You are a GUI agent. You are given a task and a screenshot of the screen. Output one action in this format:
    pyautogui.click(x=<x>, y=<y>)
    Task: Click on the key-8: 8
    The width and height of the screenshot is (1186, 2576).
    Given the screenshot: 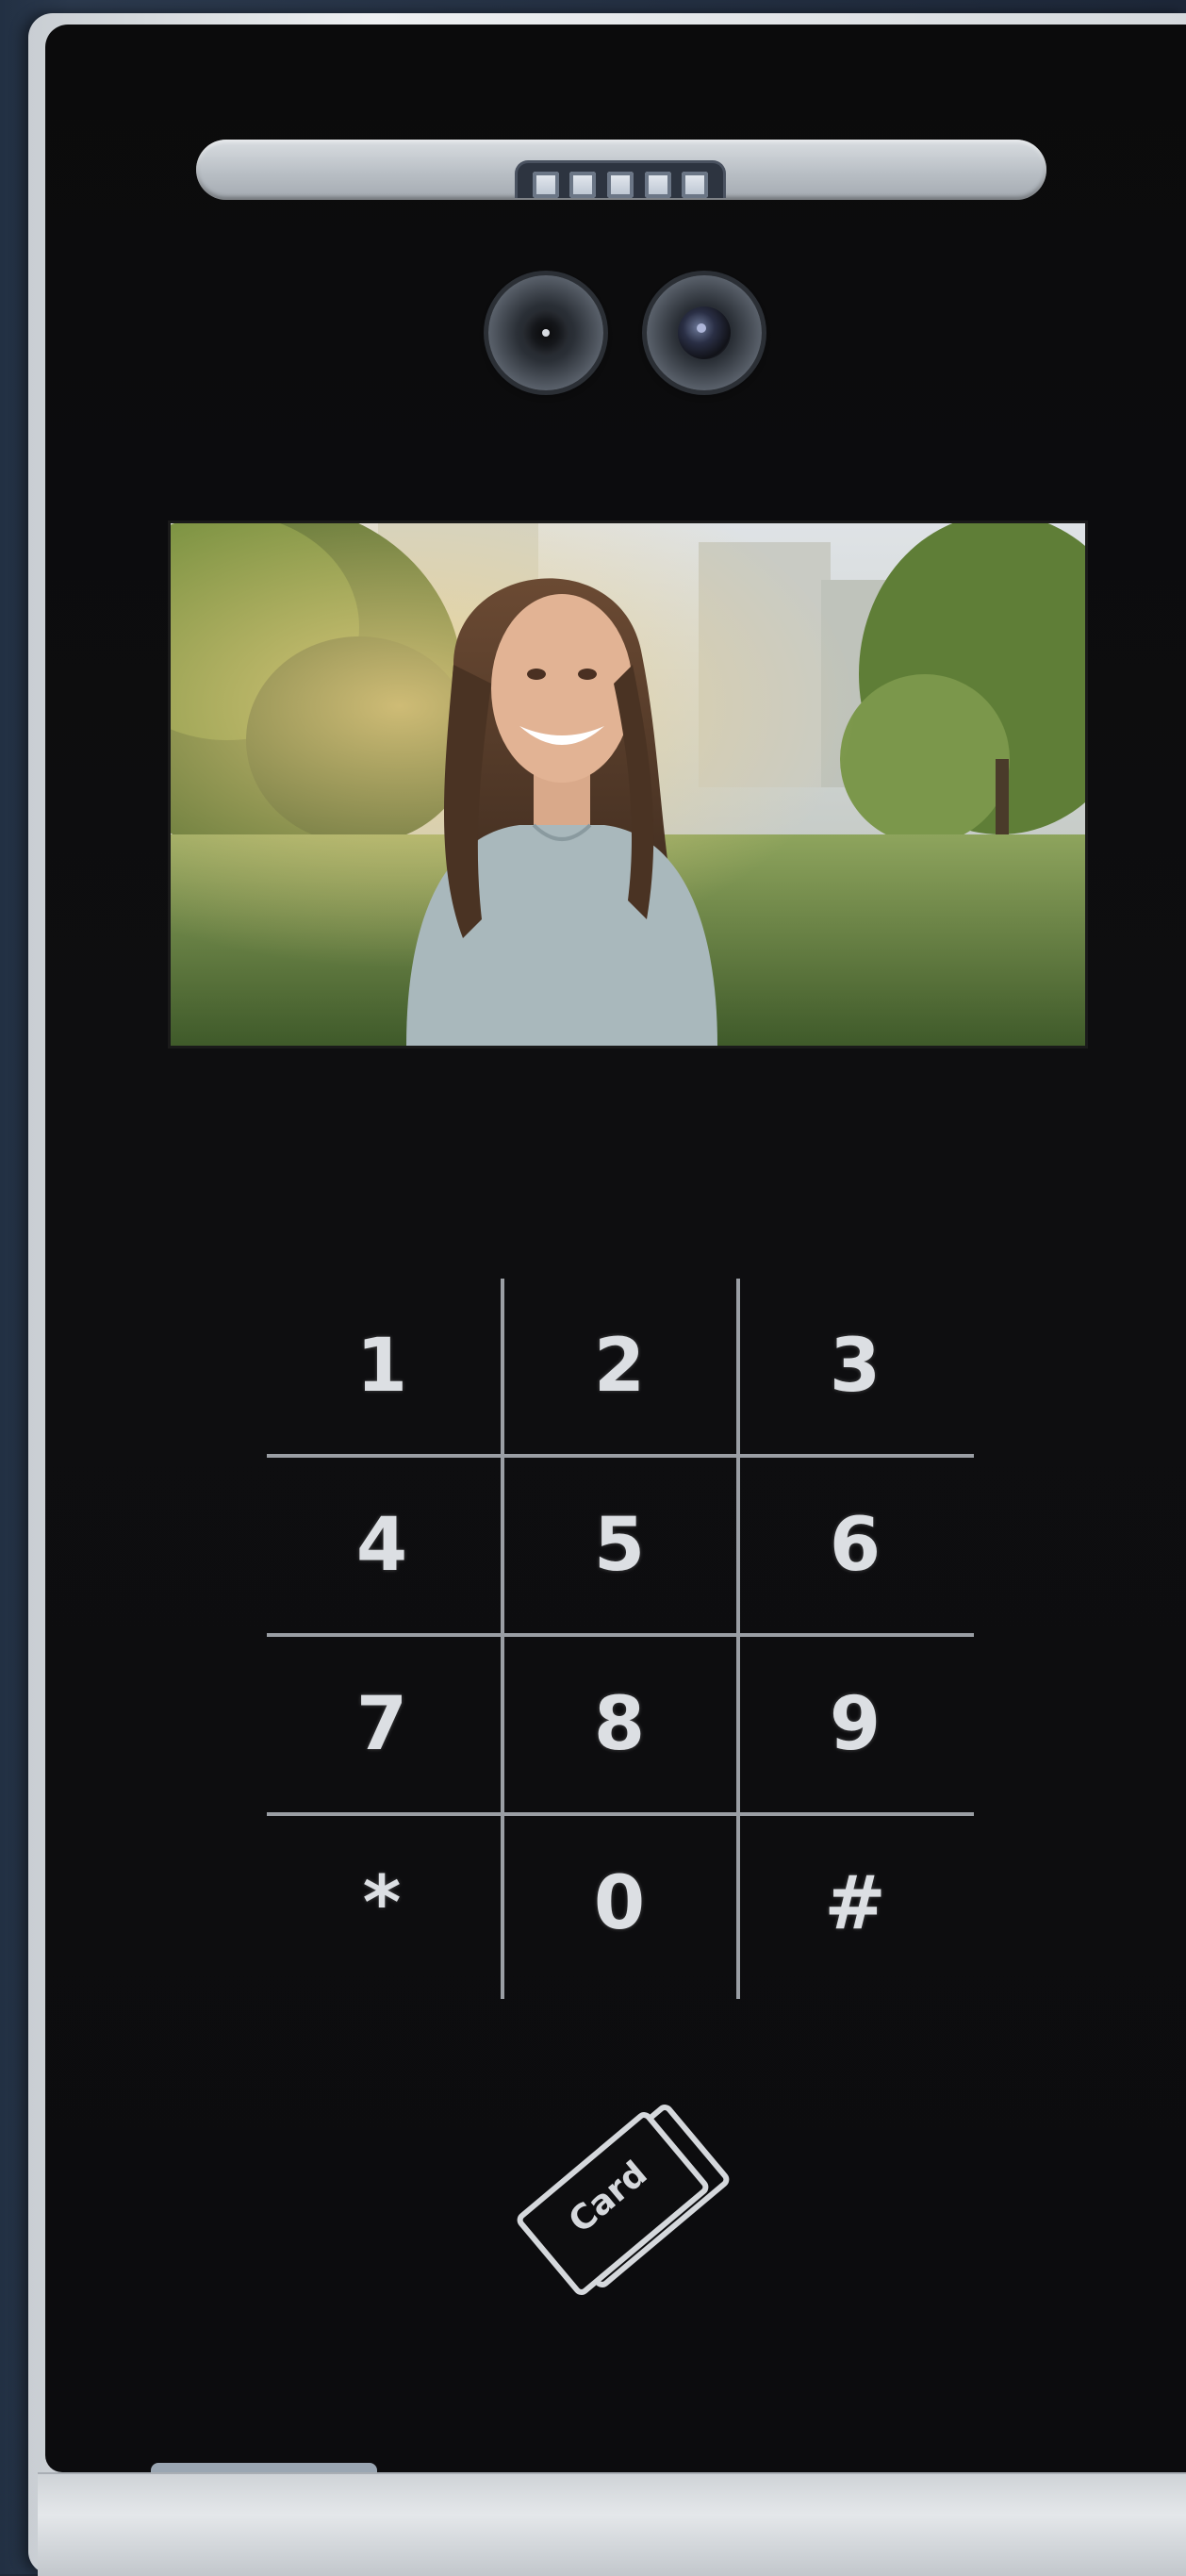 What is the action you would take?
    pyautogui.click(x=620, y=1724)
    